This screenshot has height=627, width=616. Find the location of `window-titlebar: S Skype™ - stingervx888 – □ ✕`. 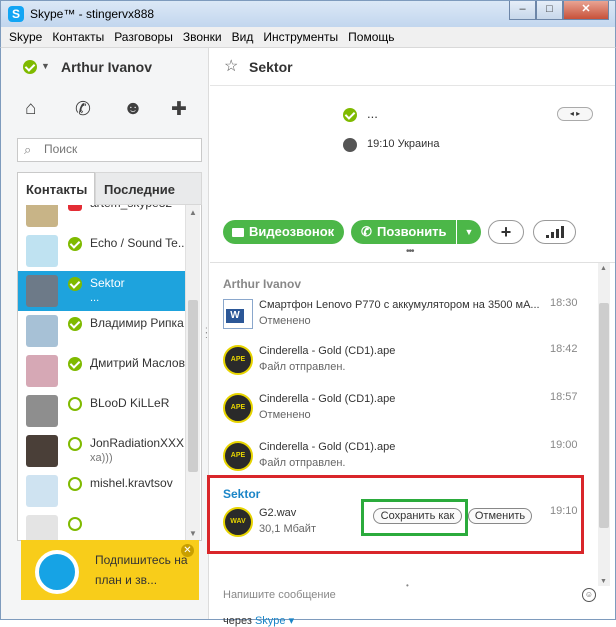

window-titlebar: S Skype™ - stingervx888 – □ ✕ is located at coordinates (308, 13).